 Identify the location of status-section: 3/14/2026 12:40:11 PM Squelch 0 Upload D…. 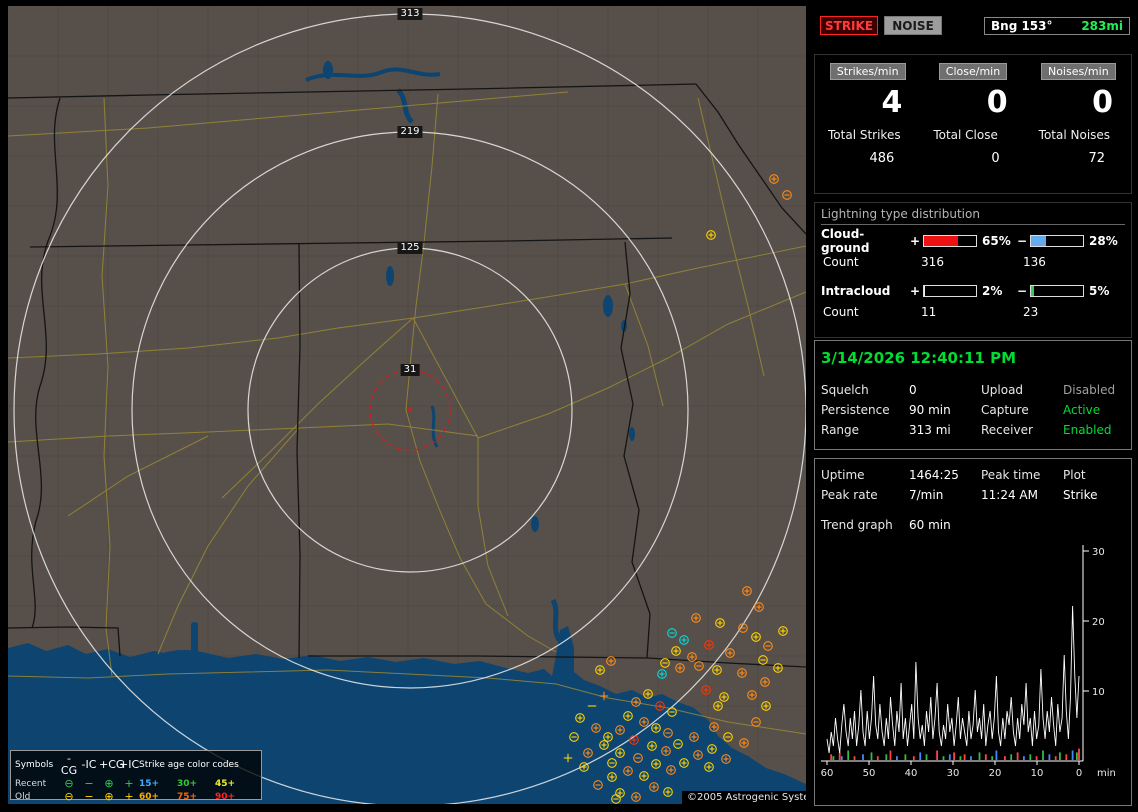
(973, 395).